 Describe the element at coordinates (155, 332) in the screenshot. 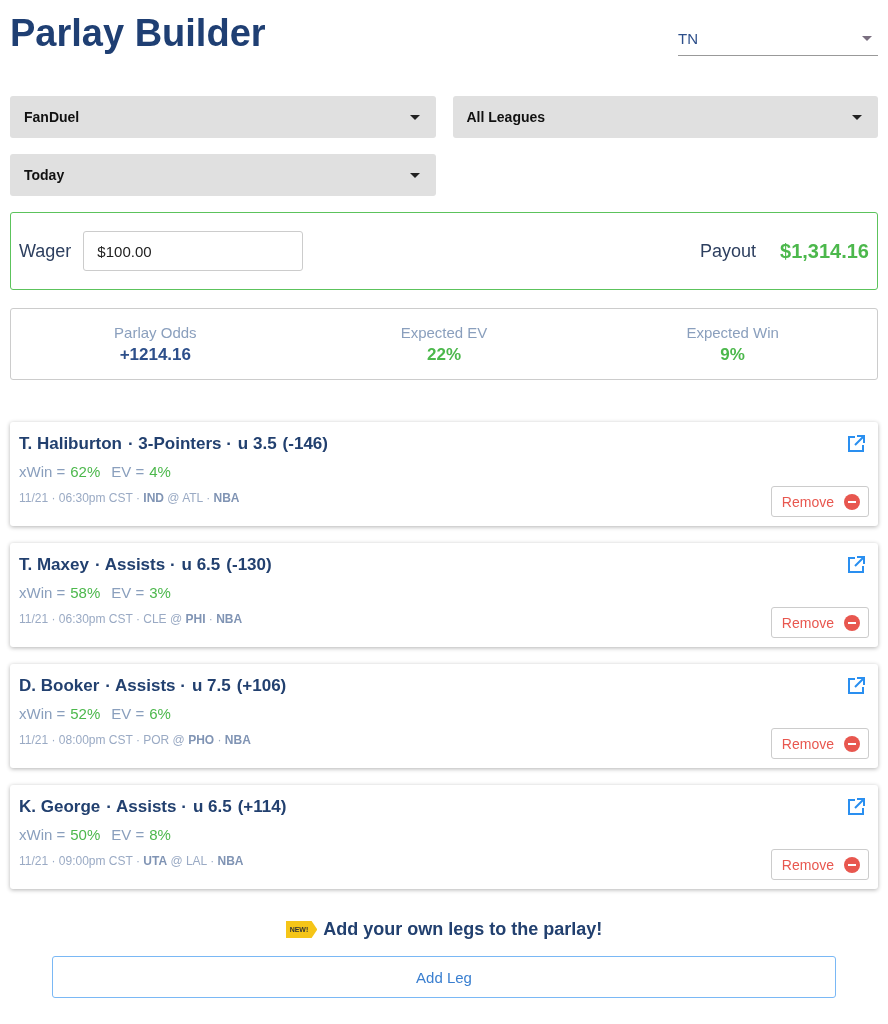

I see `stat-label: Parlay Odds` at that location.